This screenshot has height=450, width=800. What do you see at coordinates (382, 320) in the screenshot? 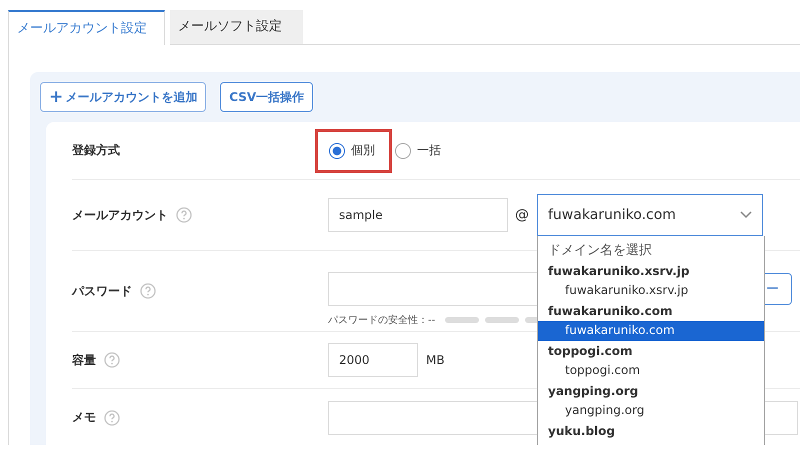
I see `strength-label: パスワードの安全性：--` at bounding box center [382, 320].